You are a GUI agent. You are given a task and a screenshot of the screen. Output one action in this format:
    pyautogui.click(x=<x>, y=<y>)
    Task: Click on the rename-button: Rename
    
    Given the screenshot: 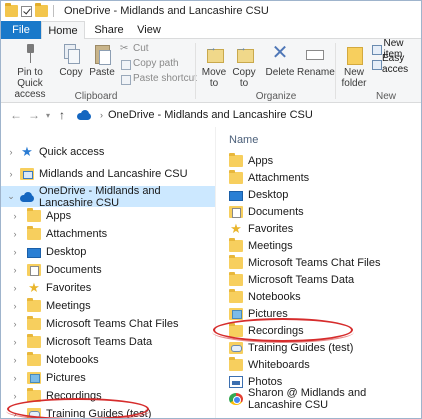 What is the action you would take?
    pyautogui.click(x=316, y=60)
    